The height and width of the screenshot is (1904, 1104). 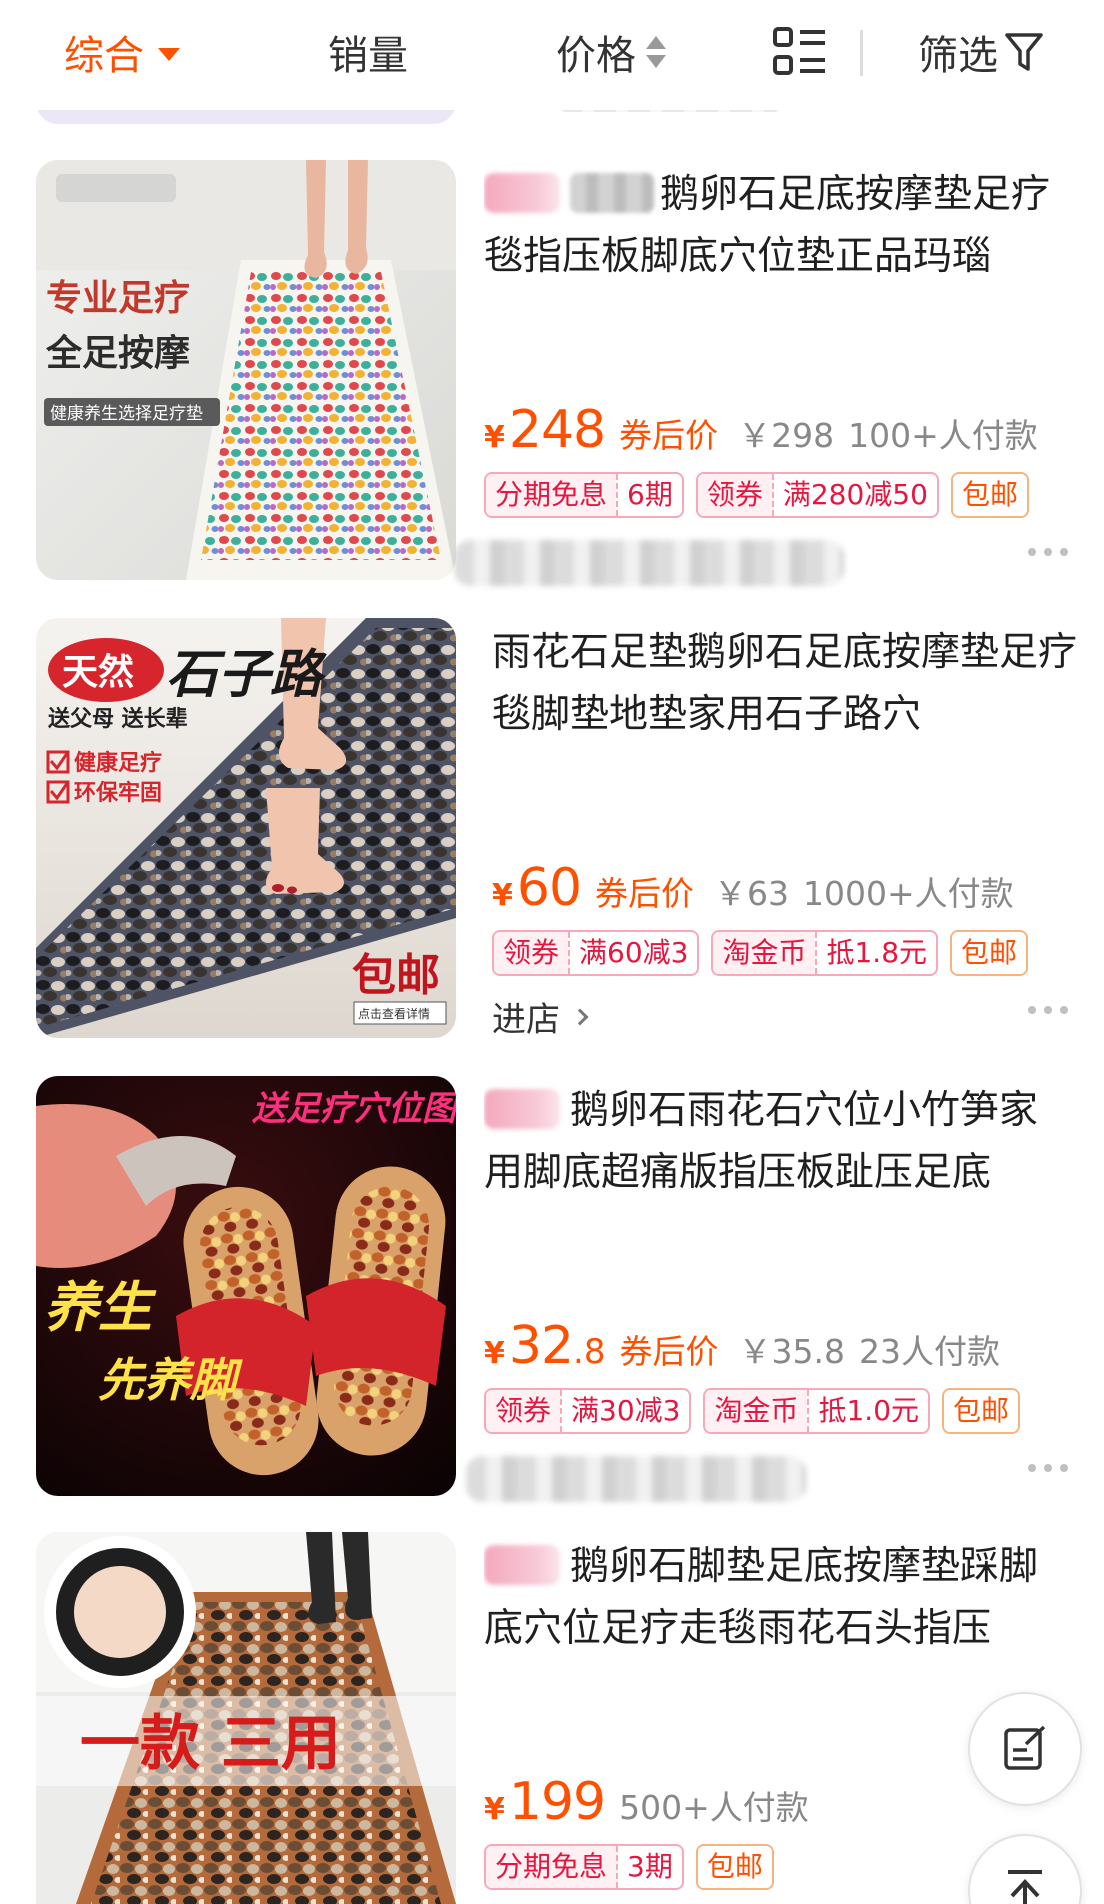 What do you see at coordinates (549, 888) in the screenshot?
I see `price: 60` at bounding box center [549, 888].